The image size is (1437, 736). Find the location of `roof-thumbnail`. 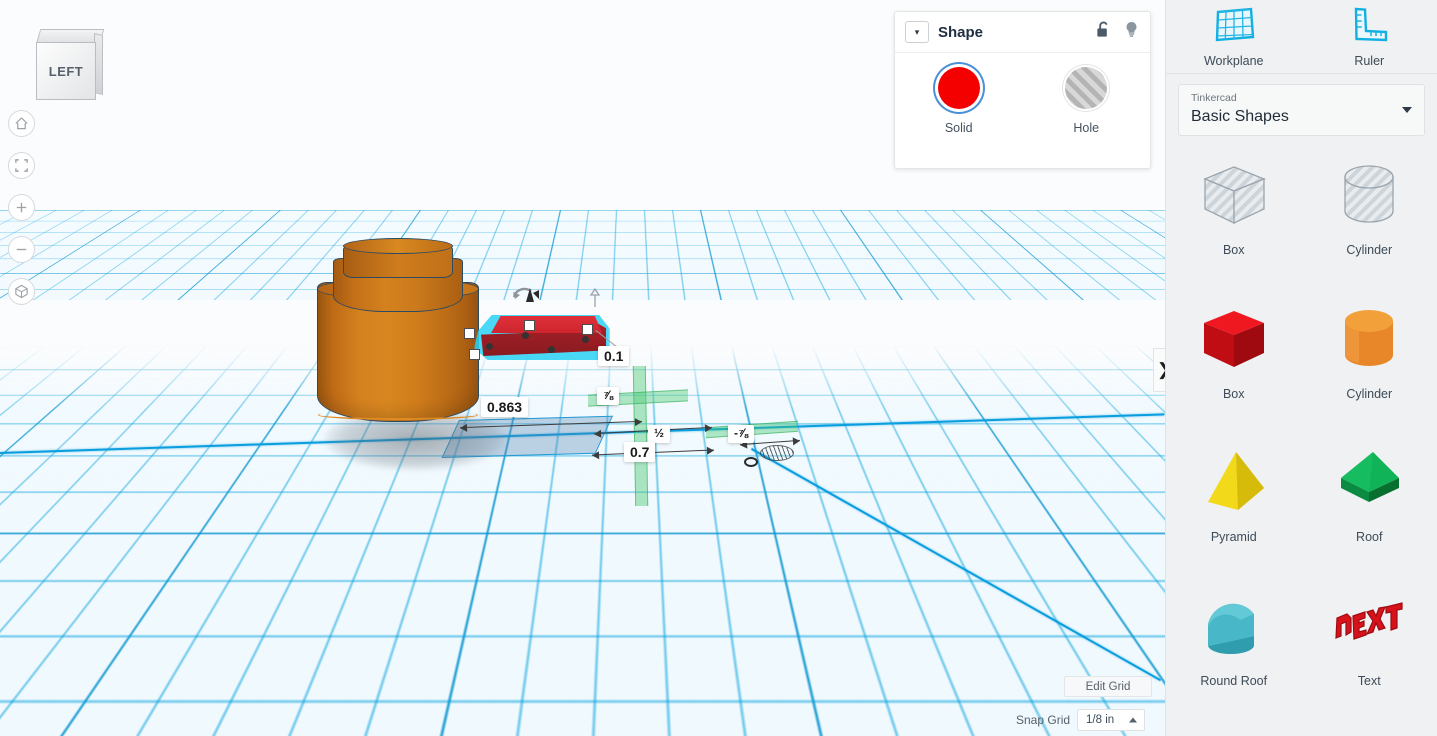

roof-thumbnail is located at coordinates (1369, 484).